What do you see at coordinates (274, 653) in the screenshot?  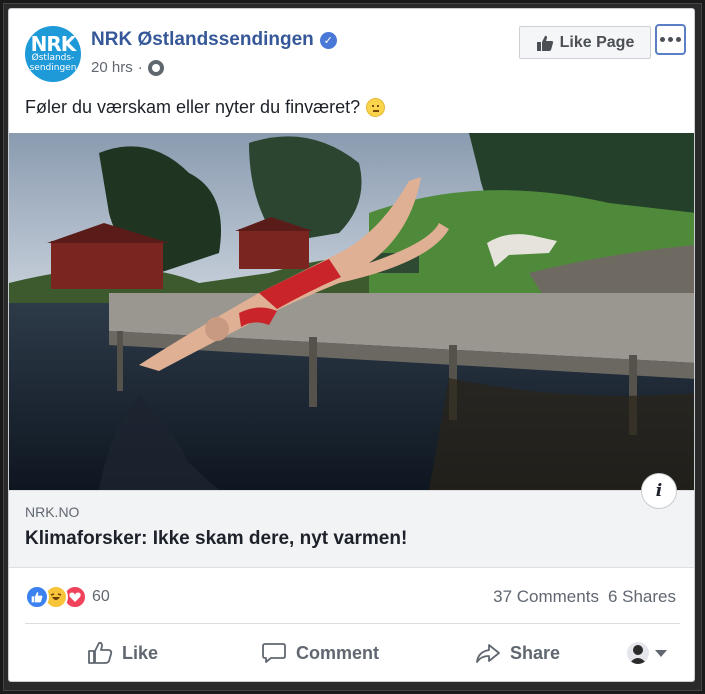 I see `comment-icon` at bounding box center [274, 653].